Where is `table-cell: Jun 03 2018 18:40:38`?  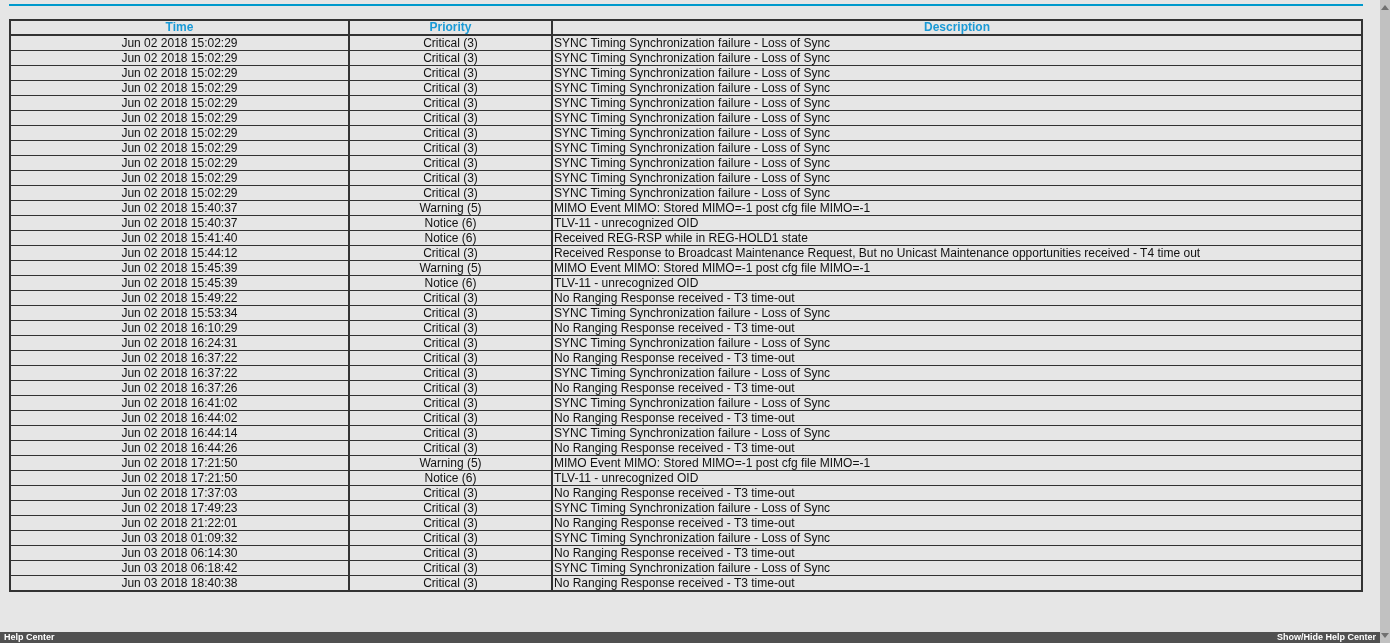 table-cell: Jun 03 2018 18:40:38 is located at coordinates (179, 583).